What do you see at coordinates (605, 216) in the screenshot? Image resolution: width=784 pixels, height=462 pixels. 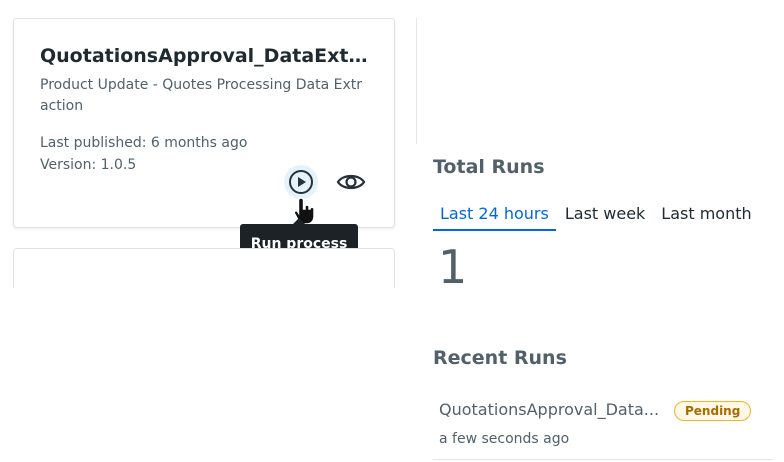 I see `tab-last-week: Last week` at bounding box center [605, 216].